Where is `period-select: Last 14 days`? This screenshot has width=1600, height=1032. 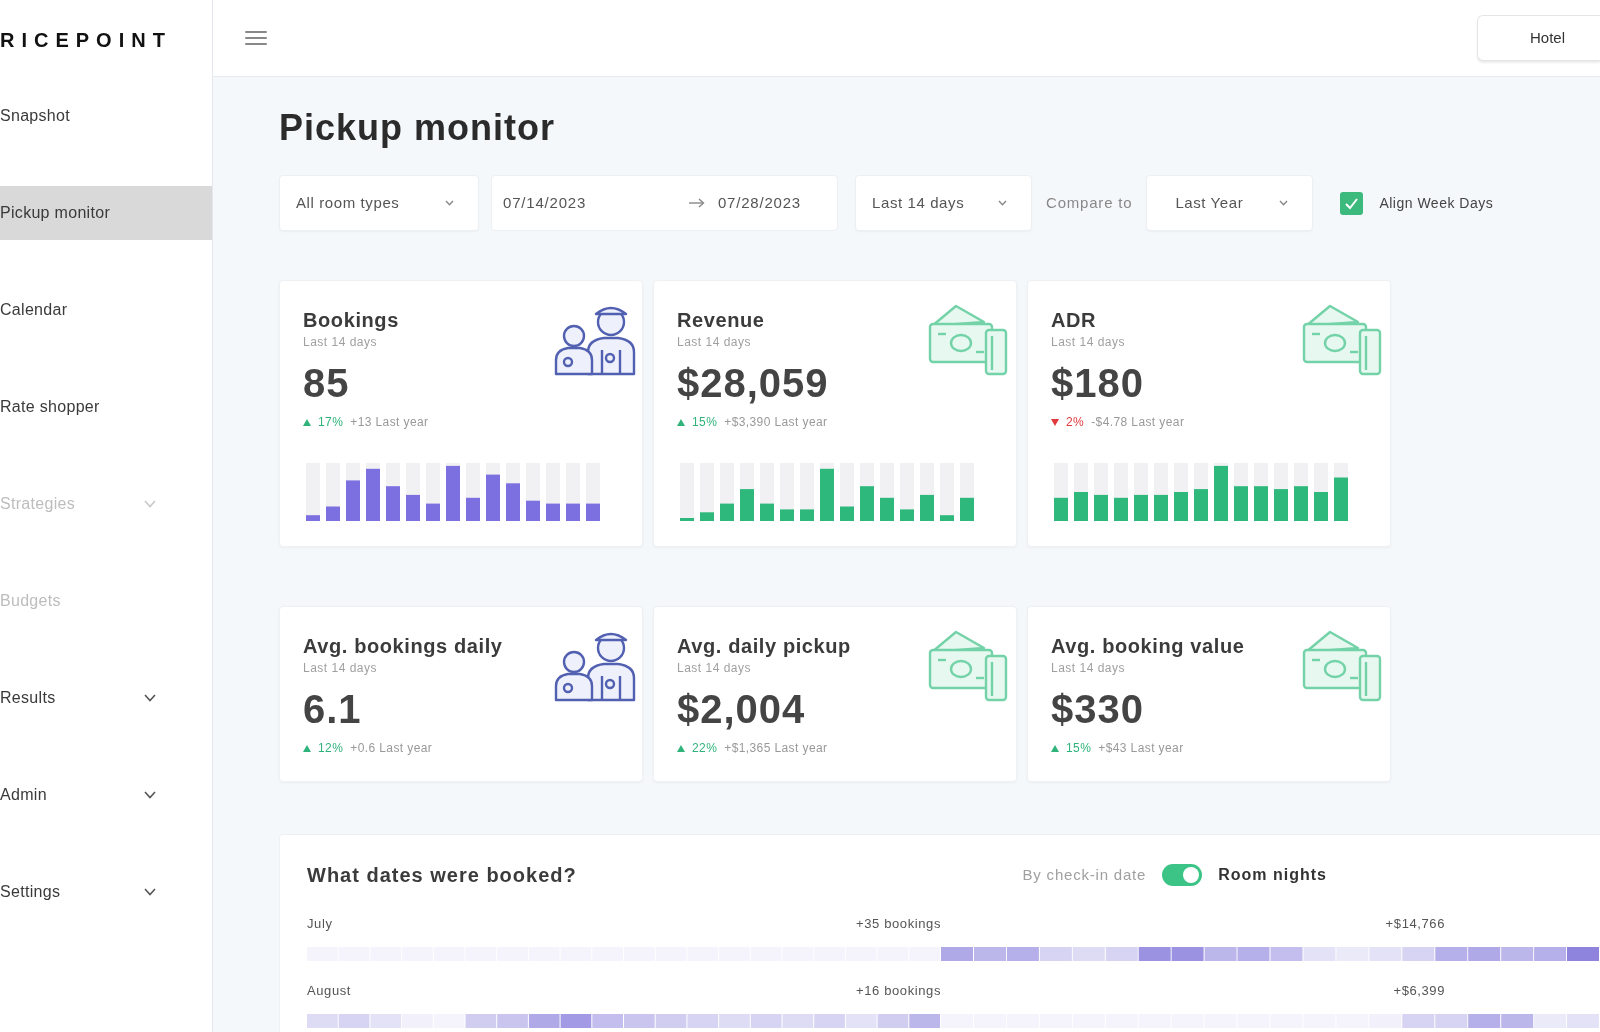
period-select: Last 14 days is located at coordinates (943, 203).